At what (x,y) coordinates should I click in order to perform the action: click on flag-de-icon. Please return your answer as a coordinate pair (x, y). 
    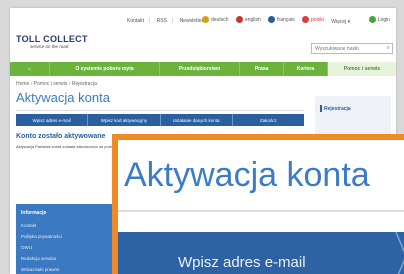
    Looking at the image, I should click on (205, 19).